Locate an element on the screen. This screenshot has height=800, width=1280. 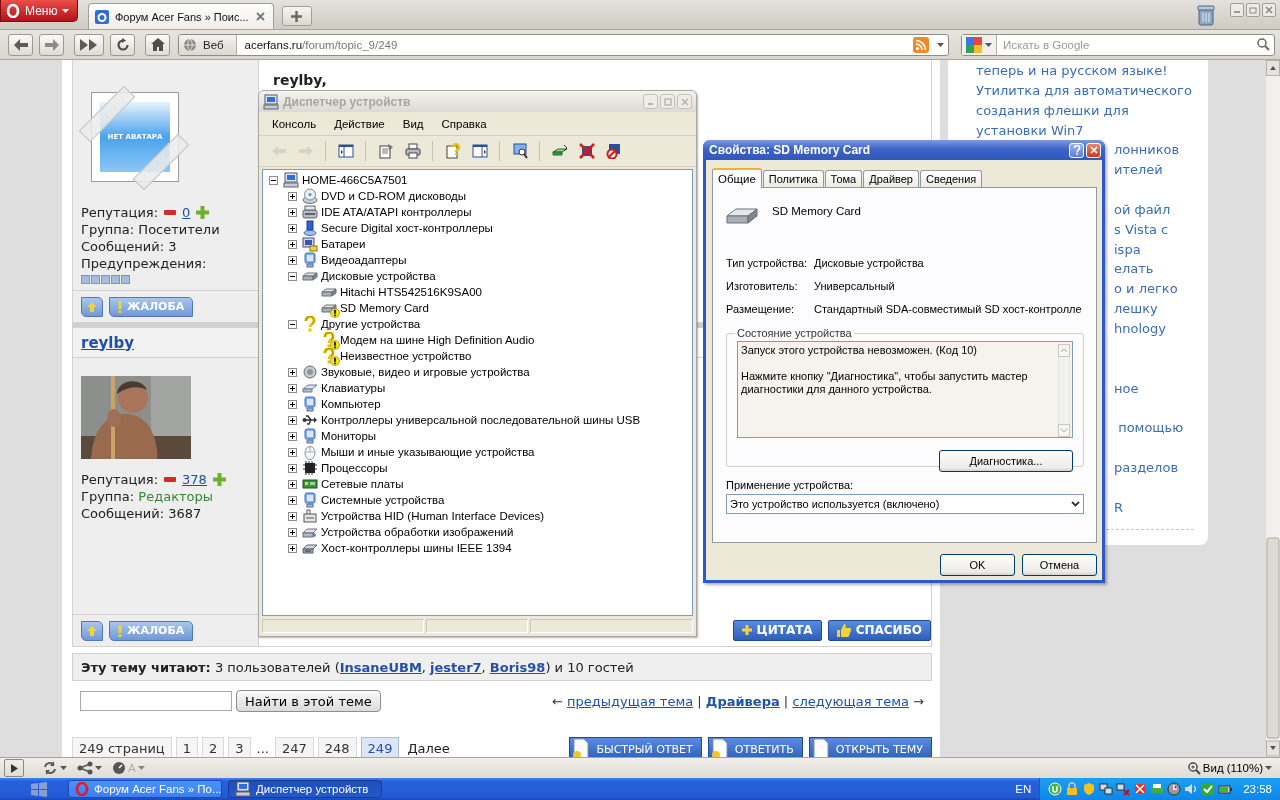
sidebar-link: разделов is located at coordinates (1146, 469).